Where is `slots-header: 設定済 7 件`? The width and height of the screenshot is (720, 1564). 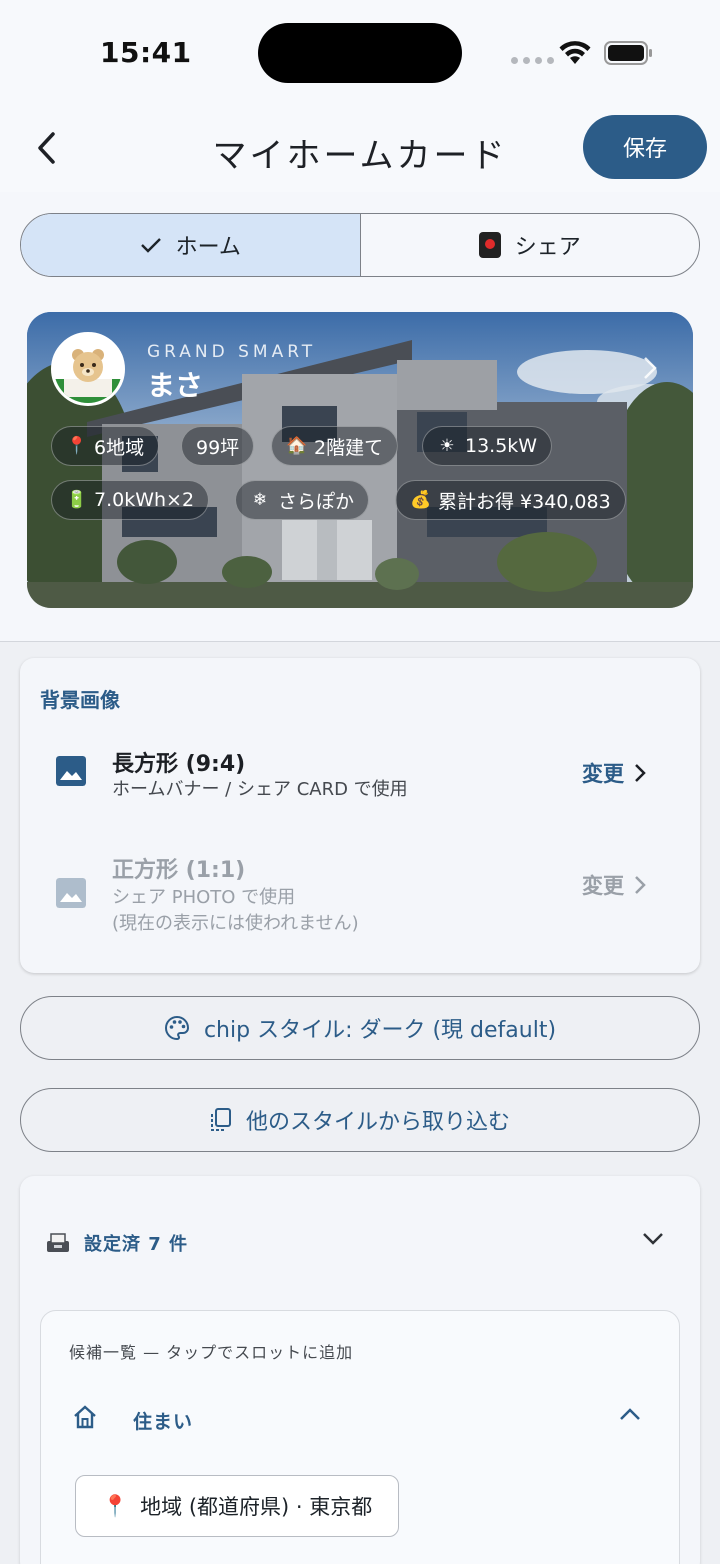 slots-header: 設定済 7 件 is located at coordinates (117, 1243).